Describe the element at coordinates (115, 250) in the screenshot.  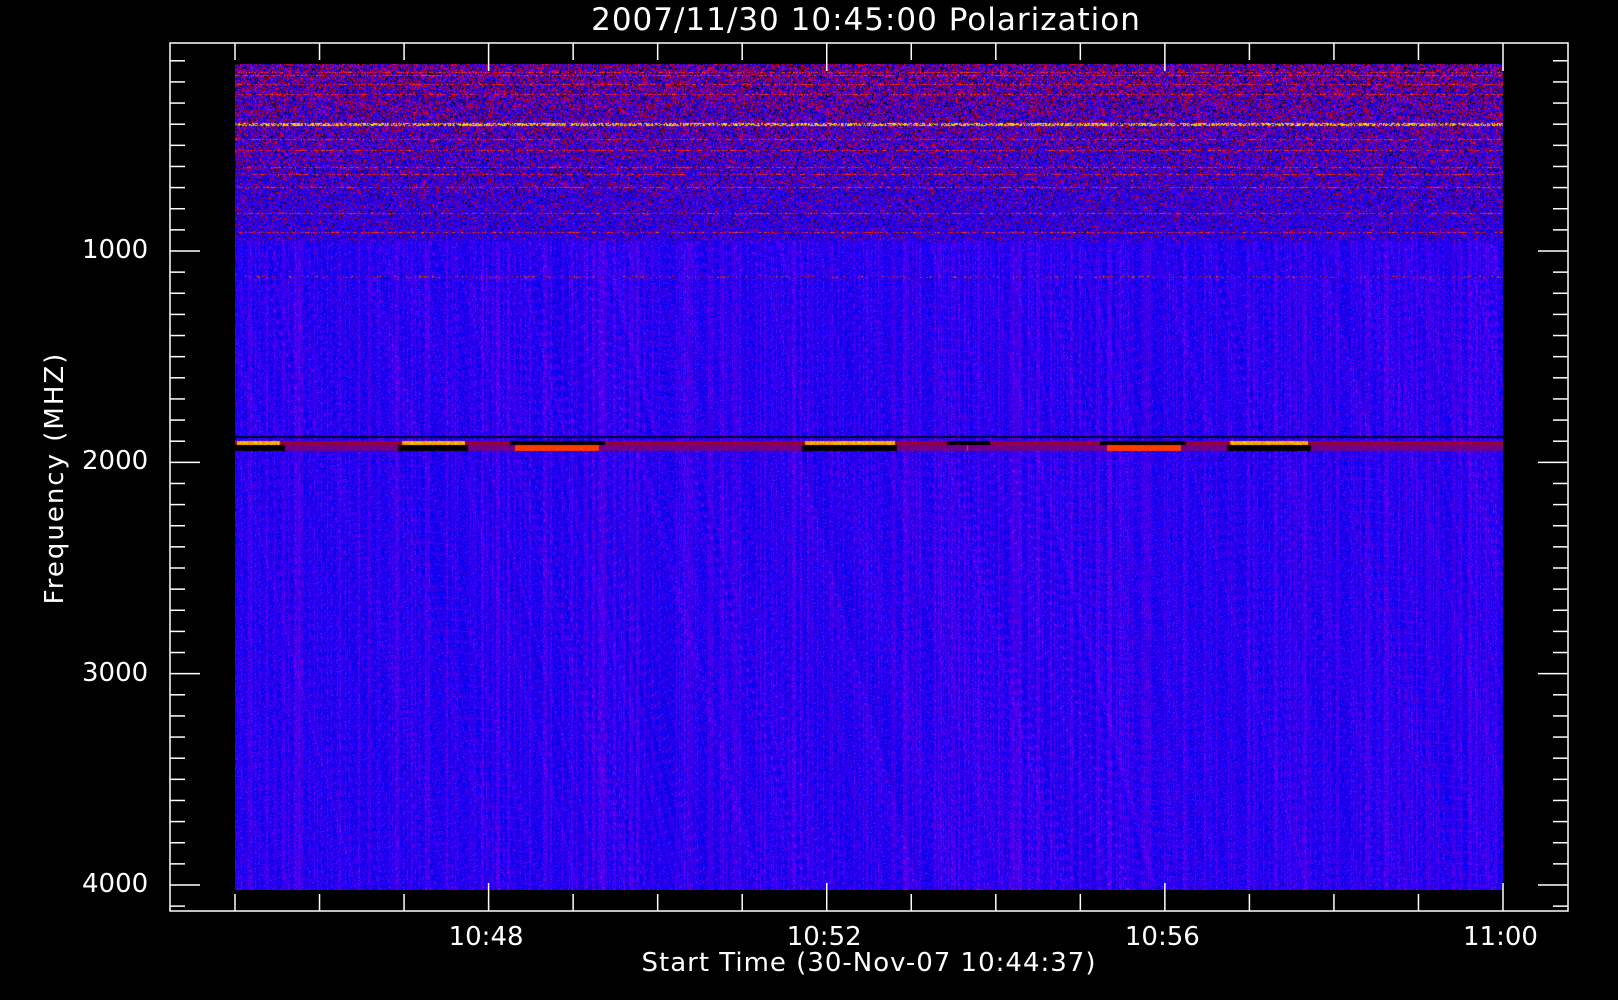
I see `y-tick-label: 1000` at that location.